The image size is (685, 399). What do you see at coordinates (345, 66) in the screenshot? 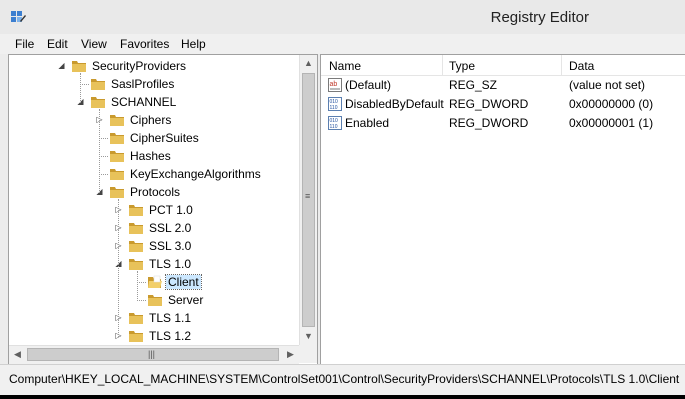
I see `column-header-name: Name` at bounding box center [345, 66].